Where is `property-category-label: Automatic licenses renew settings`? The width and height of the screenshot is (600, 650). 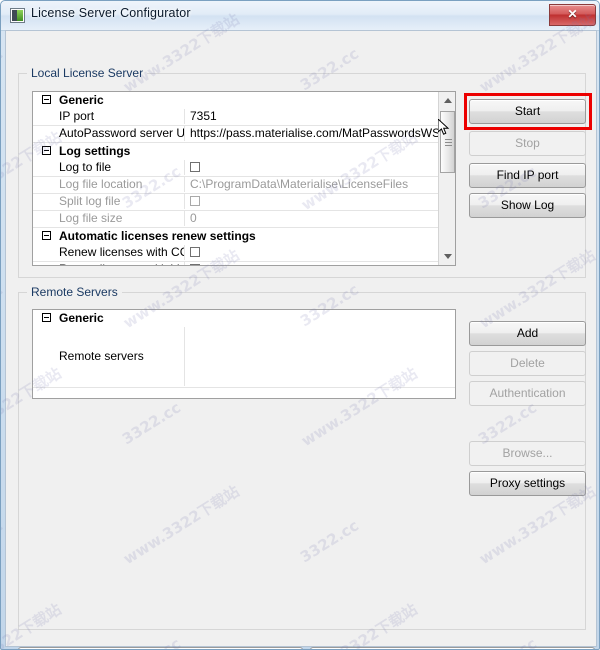 property-category-label: Automatic licenses renew settings is located at coordinates (157, 236).